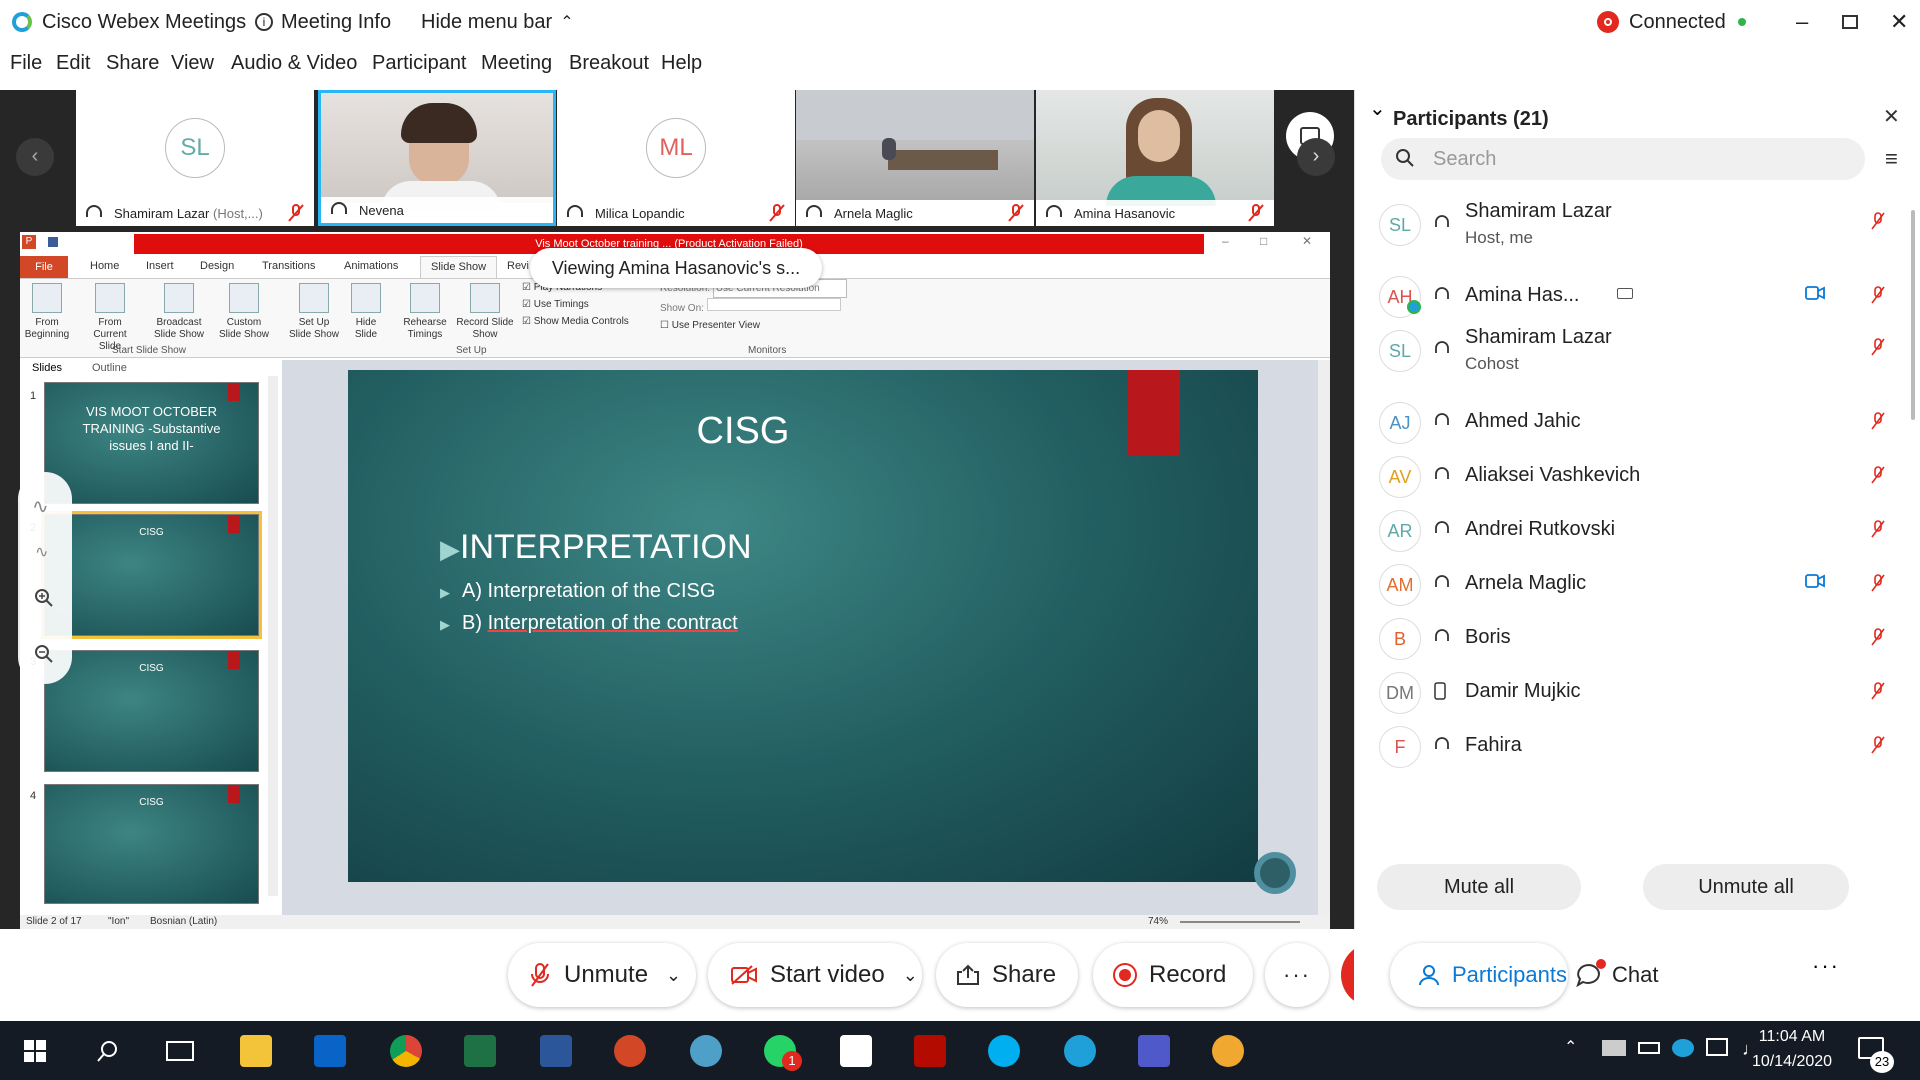 This screenshot has width=1920, height=1080. Describe the element at coordinates (1913, 315) in the screenshot. I see `list-scrollbar` at that location.